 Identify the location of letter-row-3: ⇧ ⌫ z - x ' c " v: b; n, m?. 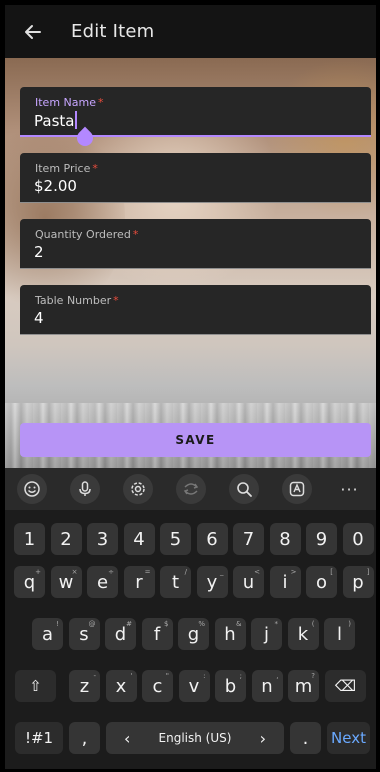
(190, 688).